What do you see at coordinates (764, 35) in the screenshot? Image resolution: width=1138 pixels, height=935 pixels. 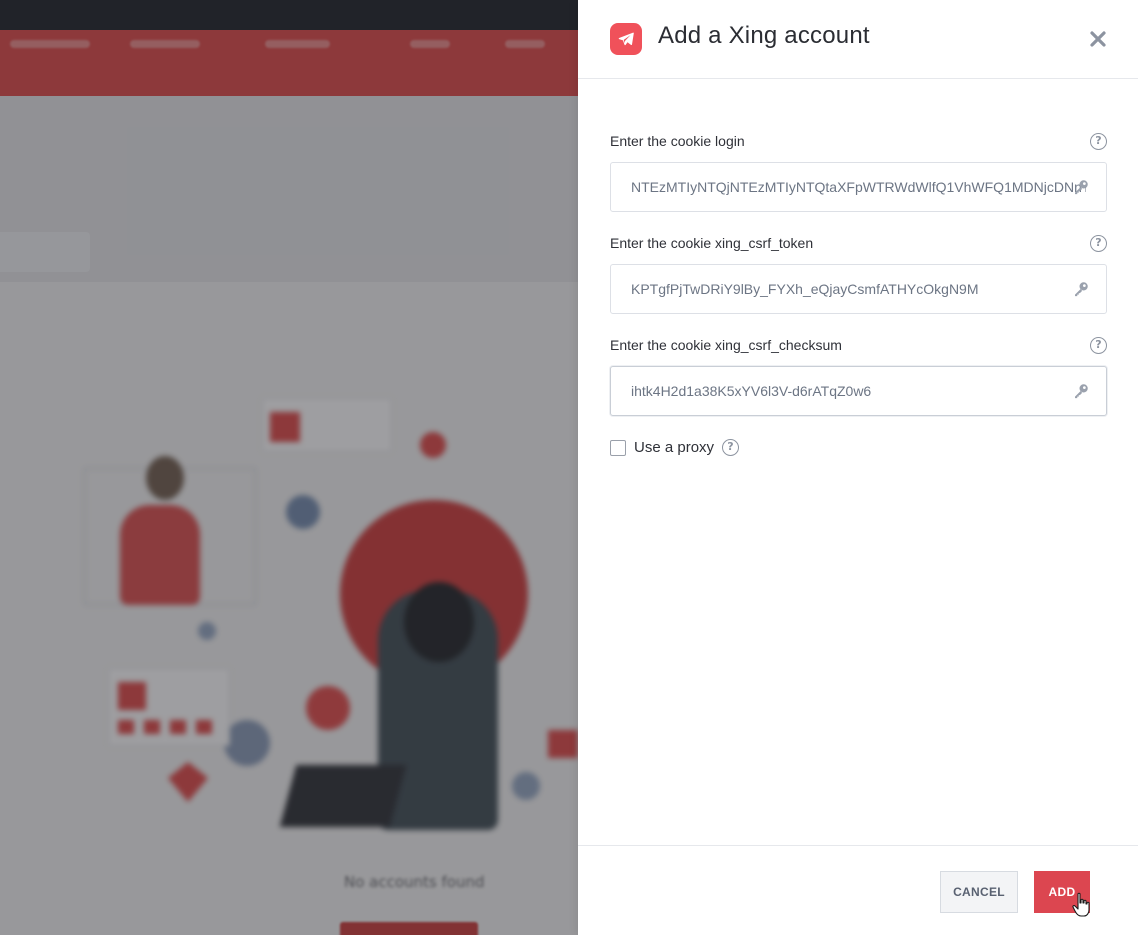 I see `panel-title: Add a Xing account` at bounding box center [764, 35].